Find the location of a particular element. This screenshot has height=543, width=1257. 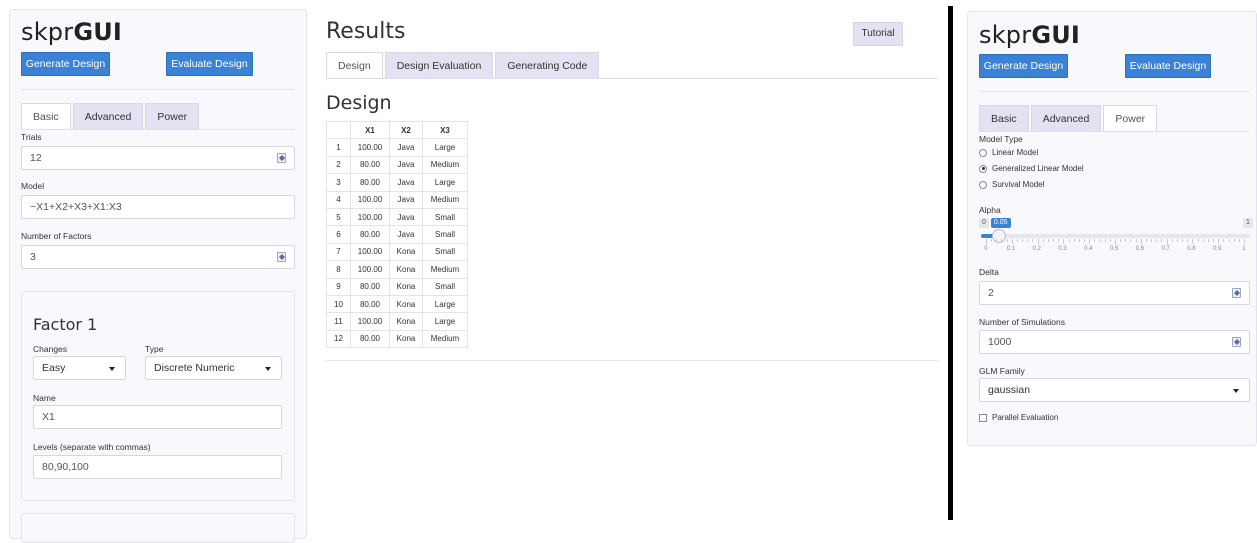

alpha-min-label: 0 is located at coordinates (984, 223).